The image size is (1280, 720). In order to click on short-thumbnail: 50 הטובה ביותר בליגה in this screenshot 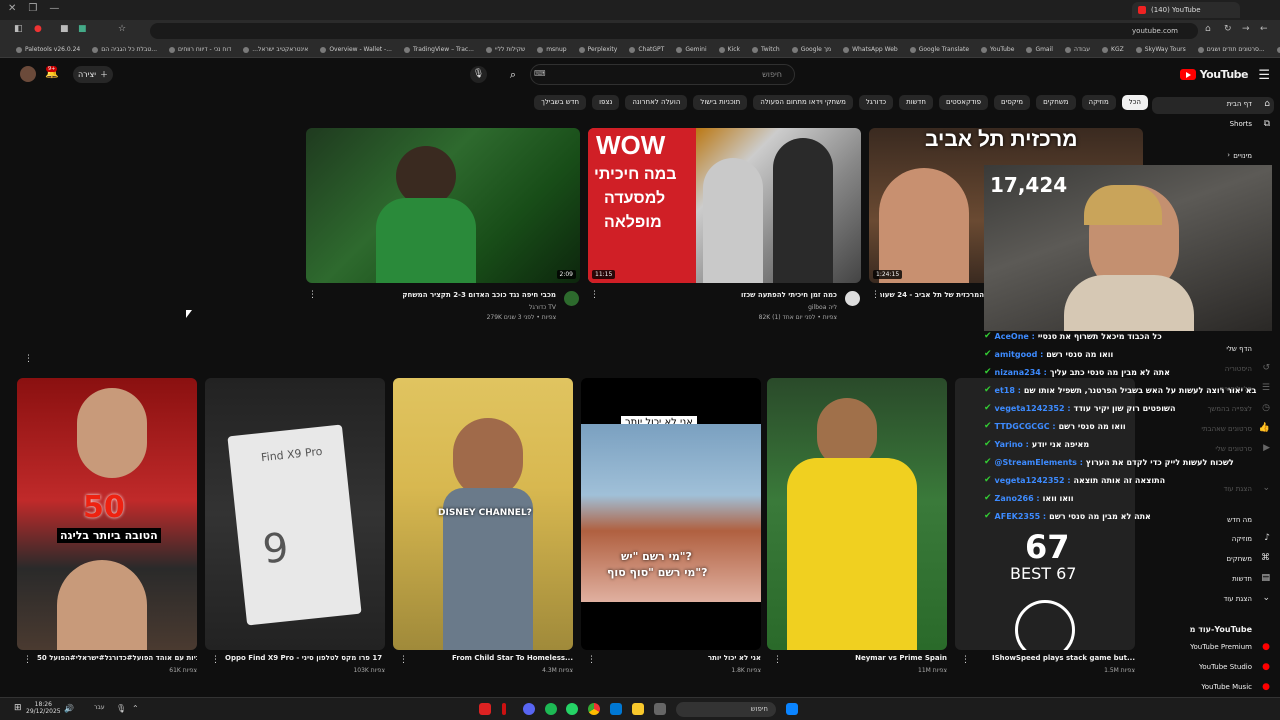, I will do `click(107, 514)`.